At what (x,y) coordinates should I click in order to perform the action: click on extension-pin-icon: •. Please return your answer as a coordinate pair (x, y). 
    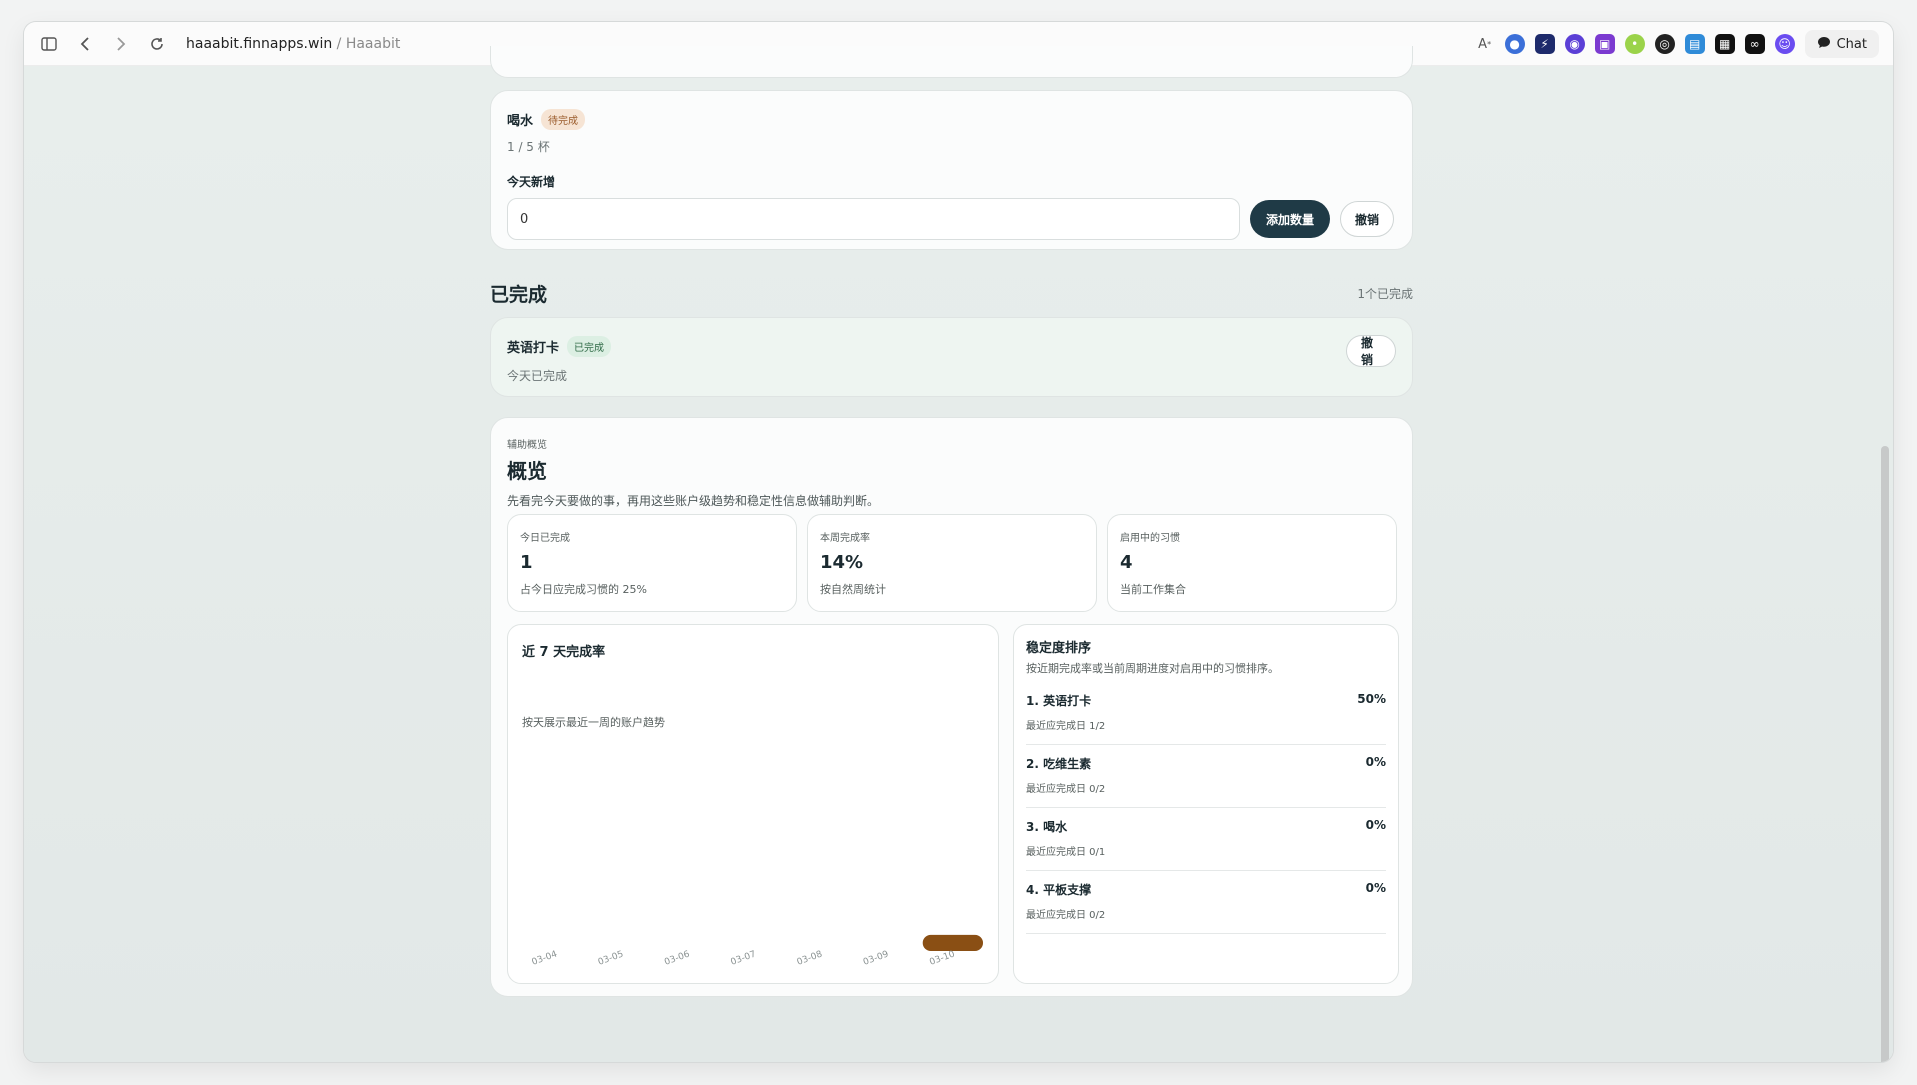
    Looking at the image, I should click on (1634, 44).